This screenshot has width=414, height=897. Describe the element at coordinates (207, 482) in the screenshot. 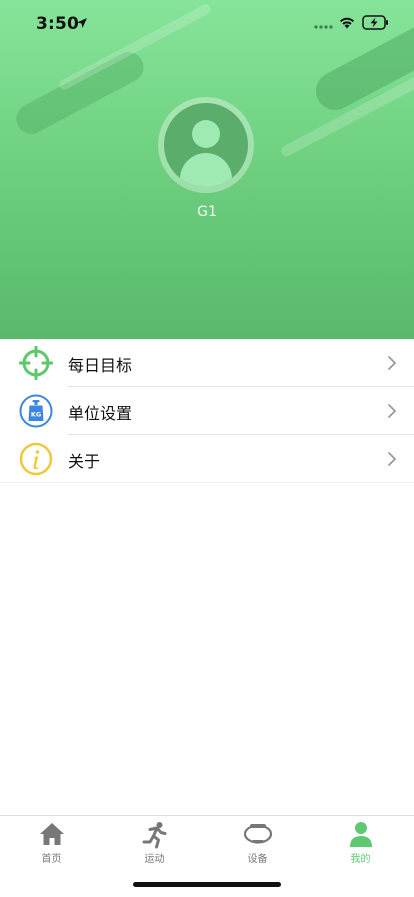

I see `divider` at that location.